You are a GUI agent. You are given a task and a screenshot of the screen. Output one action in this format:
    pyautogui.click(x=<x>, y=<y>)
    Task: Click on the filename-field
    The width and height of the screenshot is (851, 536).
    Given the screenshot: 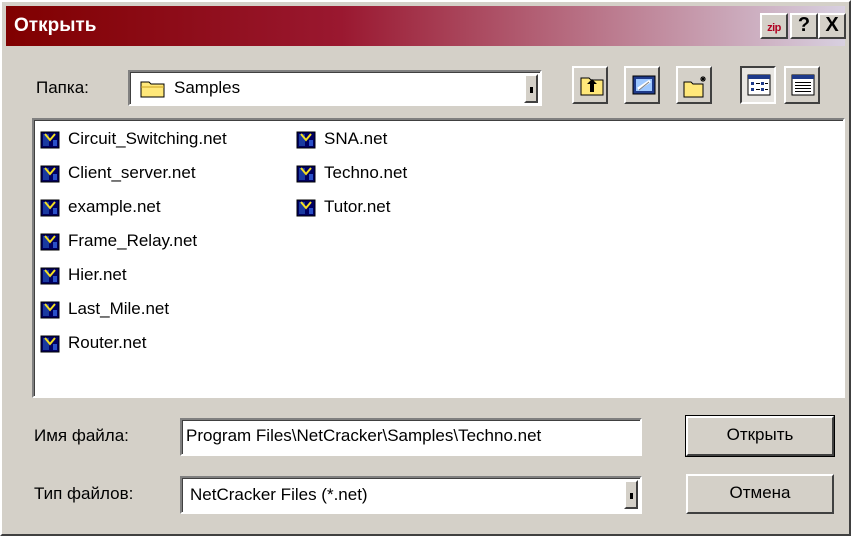 What is the action you would take?
    pyautogui.click(x=411, y=437)
    